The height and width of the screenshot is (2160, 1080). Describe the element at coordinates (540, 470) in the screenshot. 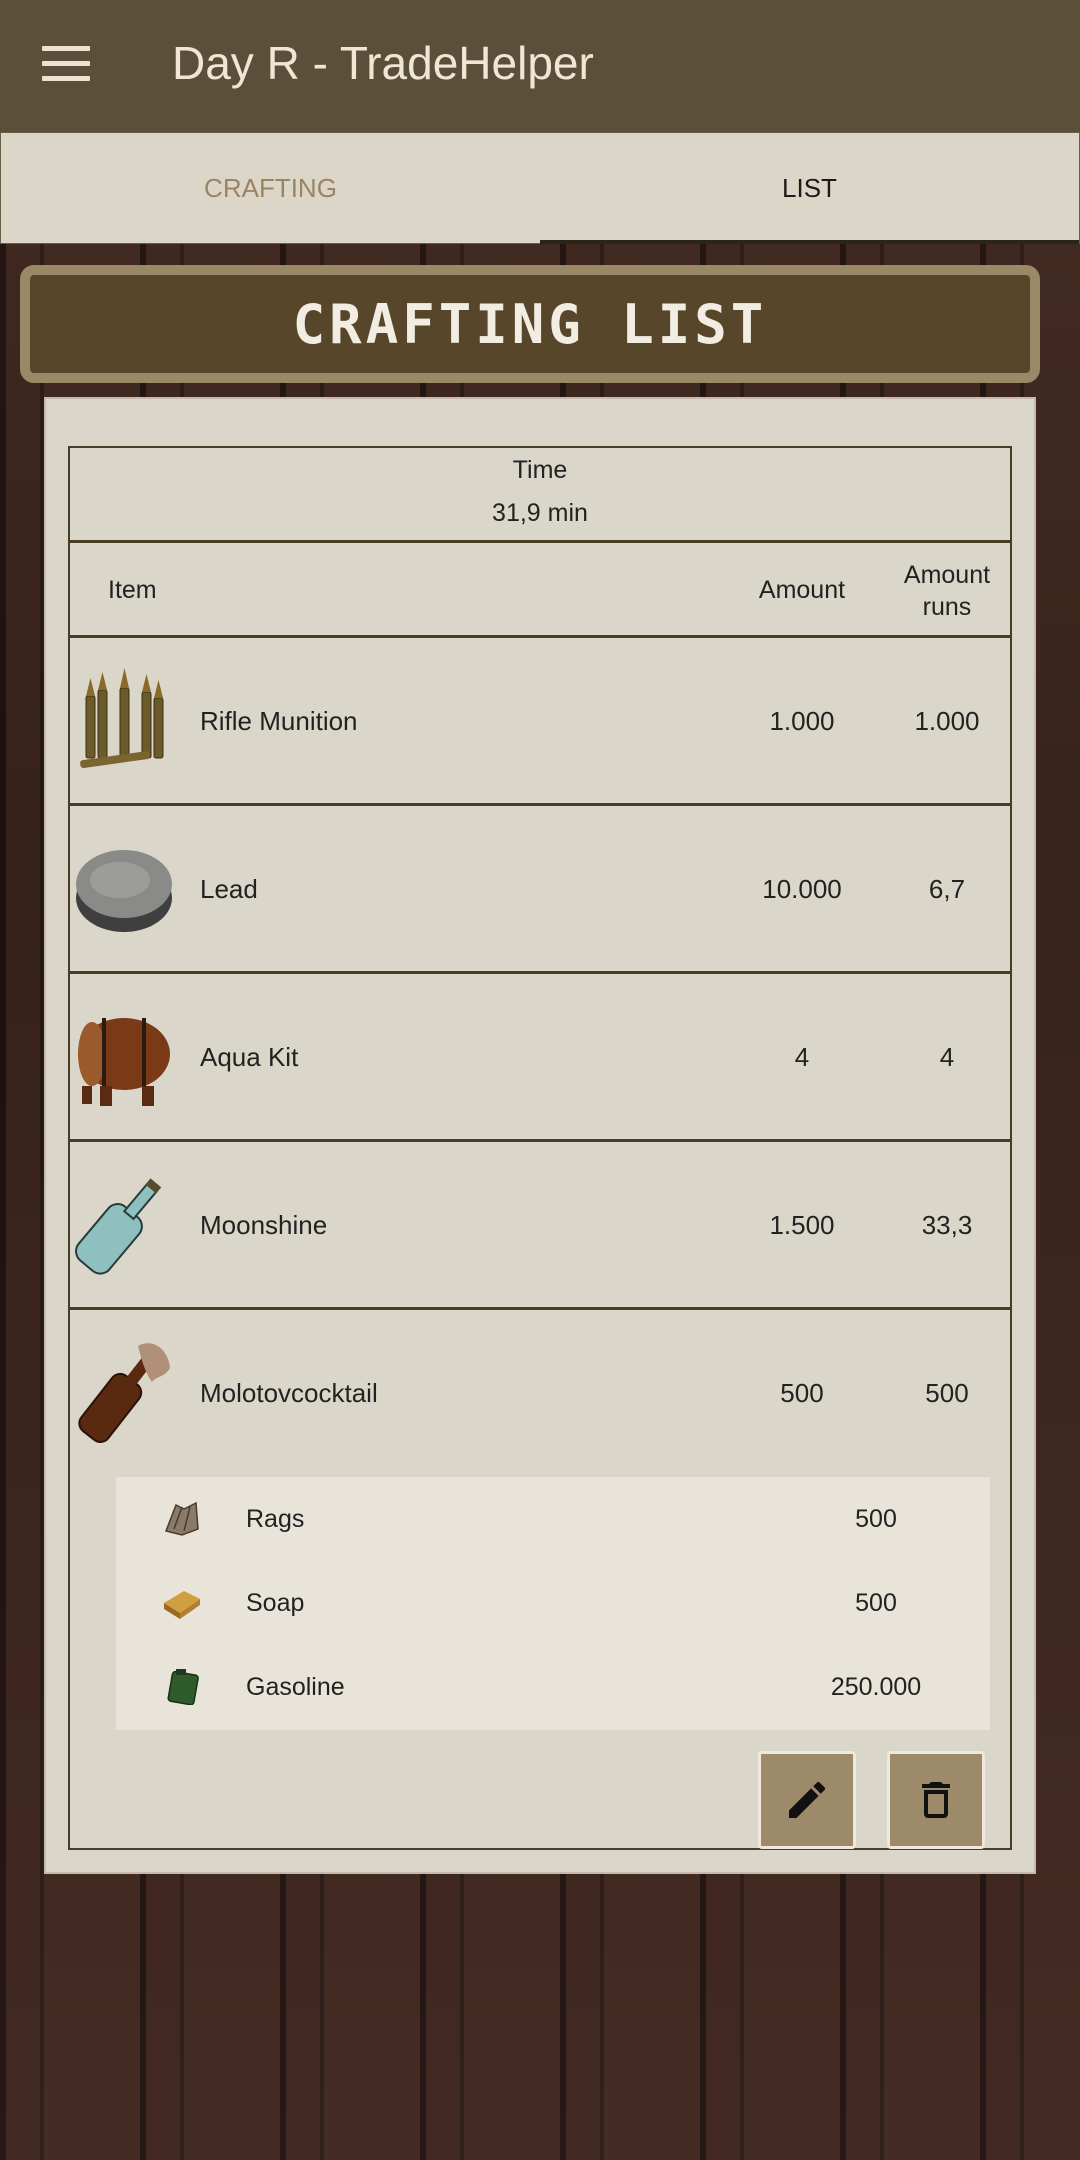

I see `time-label: Time` at that location.